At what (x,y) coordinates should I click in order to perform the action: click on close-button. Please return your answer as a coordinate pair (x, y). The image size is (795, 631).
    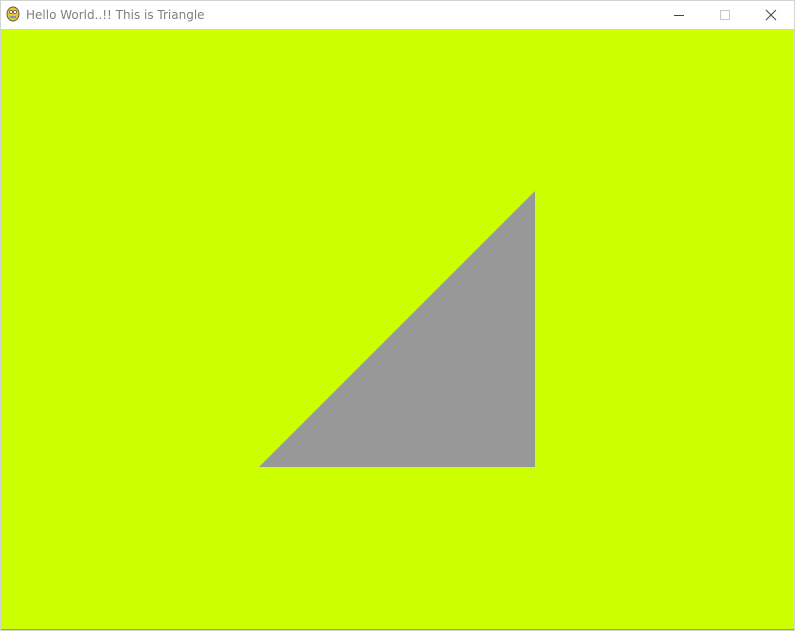
    Looking at the image, I should click on (771, 15).